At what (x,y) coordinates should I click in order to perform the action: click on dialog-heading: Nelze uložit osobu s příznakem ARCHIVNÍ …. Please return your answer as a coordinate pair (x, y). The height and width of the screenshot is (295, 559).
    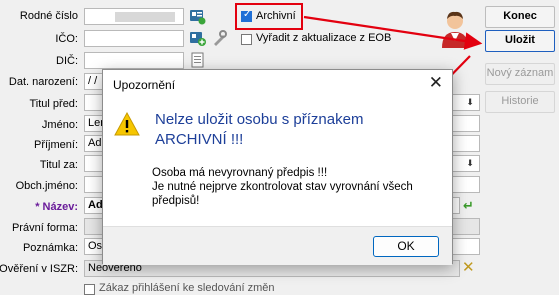
    Looking at the image, I should click on (259, 129).